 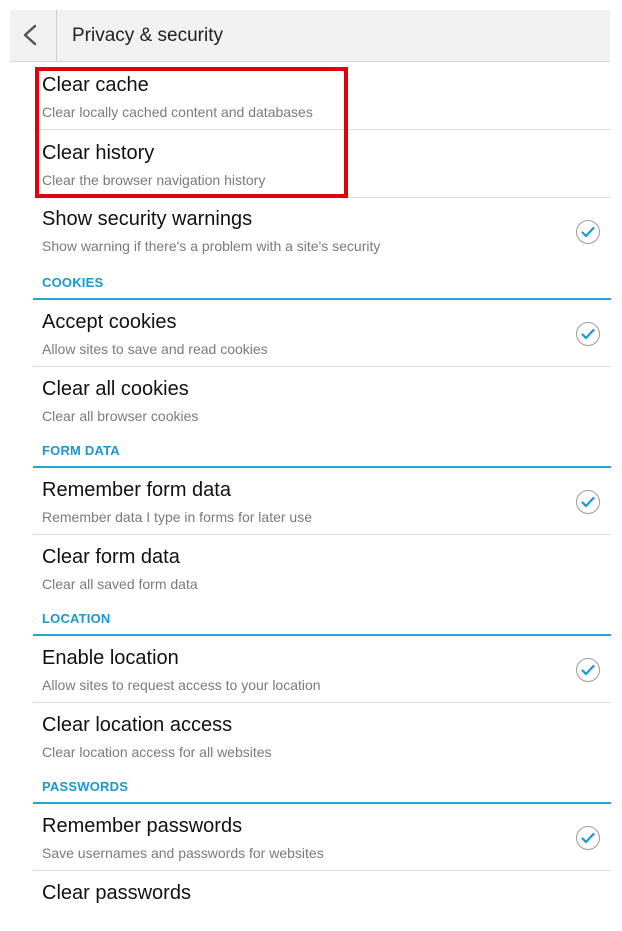 I want to click on setting-title: Clear all cookies, so click(x=115, y=389).